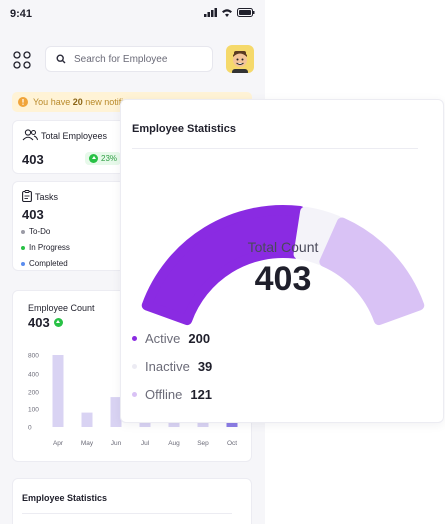 The height and width of the screenshot is (524, 445). I want to click on legend-todo: To-Do, so click(35, 231).